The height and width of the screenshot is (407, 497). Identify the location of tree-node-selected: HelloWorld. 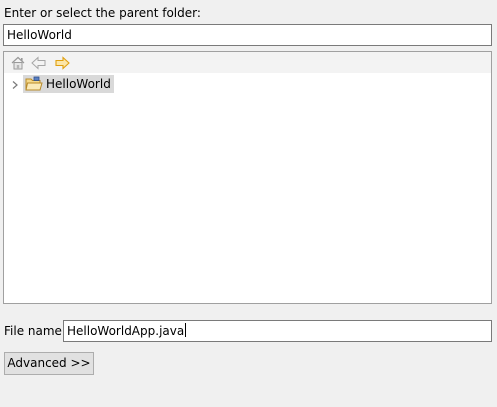
(68, 84).